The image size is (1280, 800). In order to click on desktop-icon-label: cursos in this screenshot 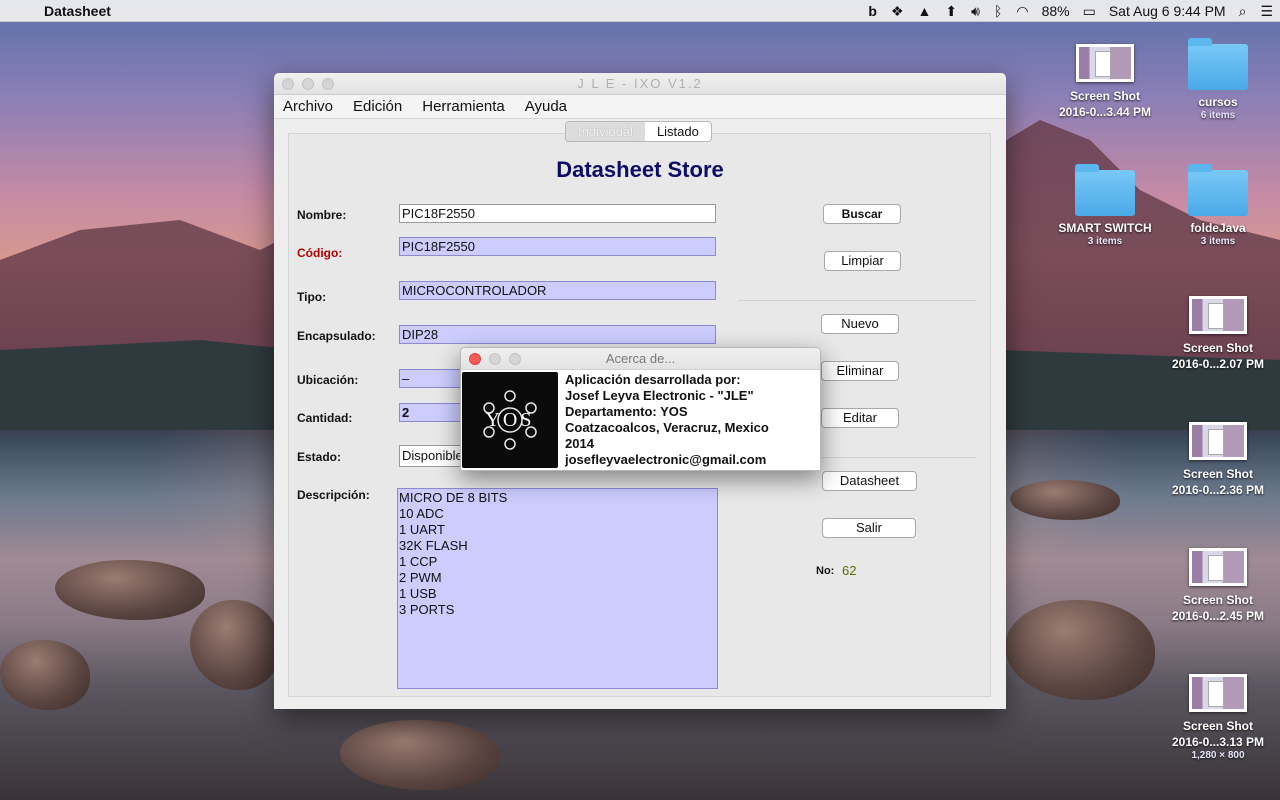, I will do `click(1218, 102)`.